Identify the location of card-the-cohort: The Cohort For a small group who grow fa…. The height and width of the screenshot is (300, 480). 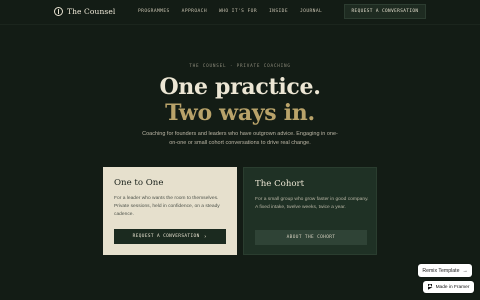
(310, 211).